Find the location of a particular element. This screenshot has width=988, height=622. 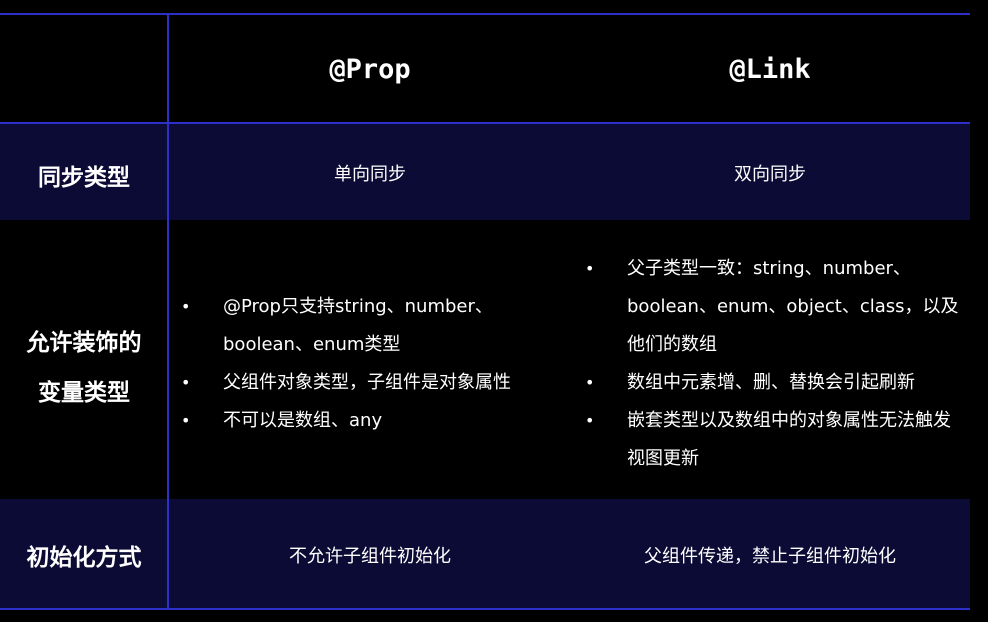

row-label-line: 变量类型 is located at coordinates (84, 393).